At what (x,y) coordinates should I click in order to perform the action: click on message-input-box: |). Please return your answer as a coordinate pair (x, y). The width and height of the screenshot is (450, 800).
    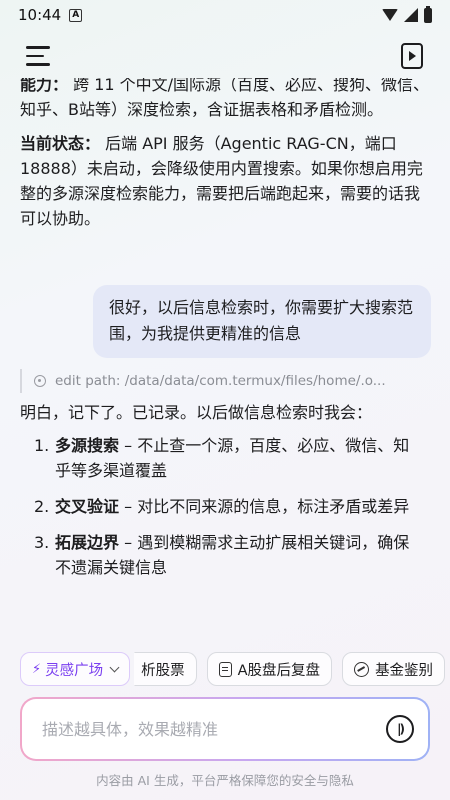
    Looking at the image, I should click on (225, 729).